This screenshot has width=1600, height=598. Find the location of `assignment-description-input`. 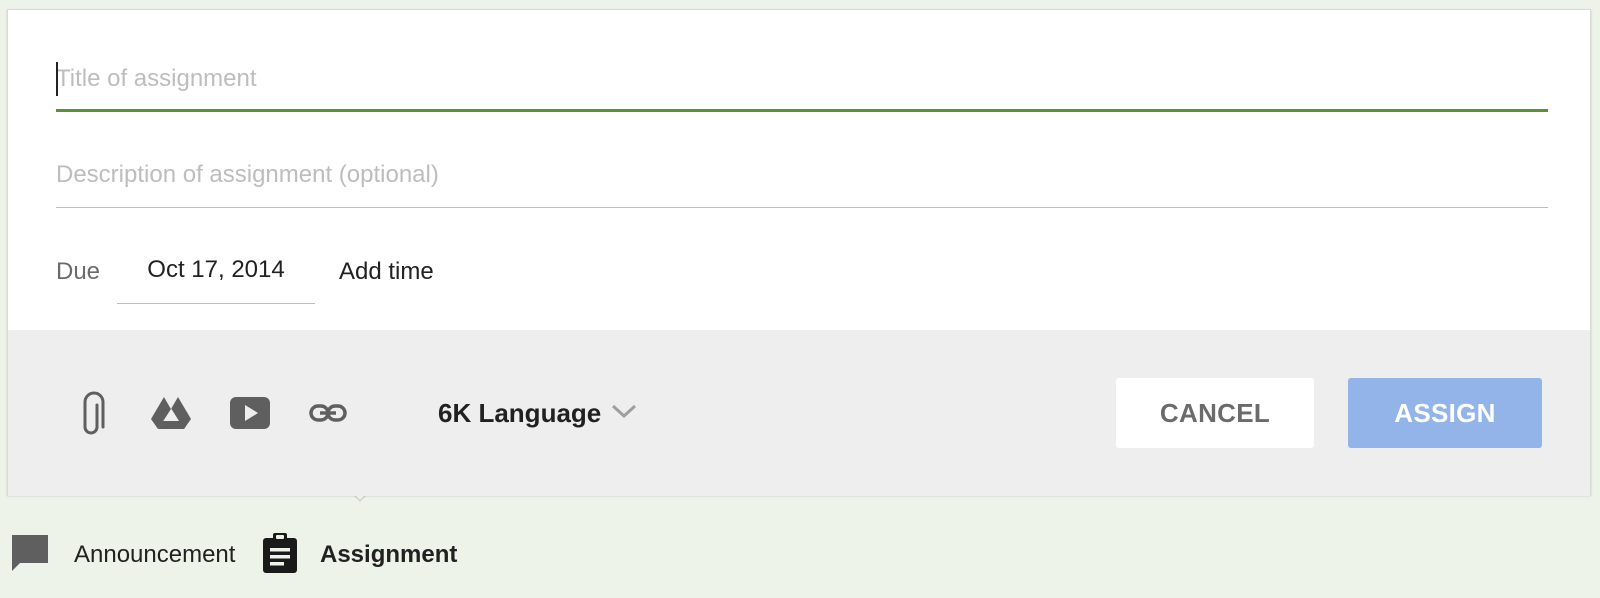

assignment-description-input is located at coordinates (802, 175).